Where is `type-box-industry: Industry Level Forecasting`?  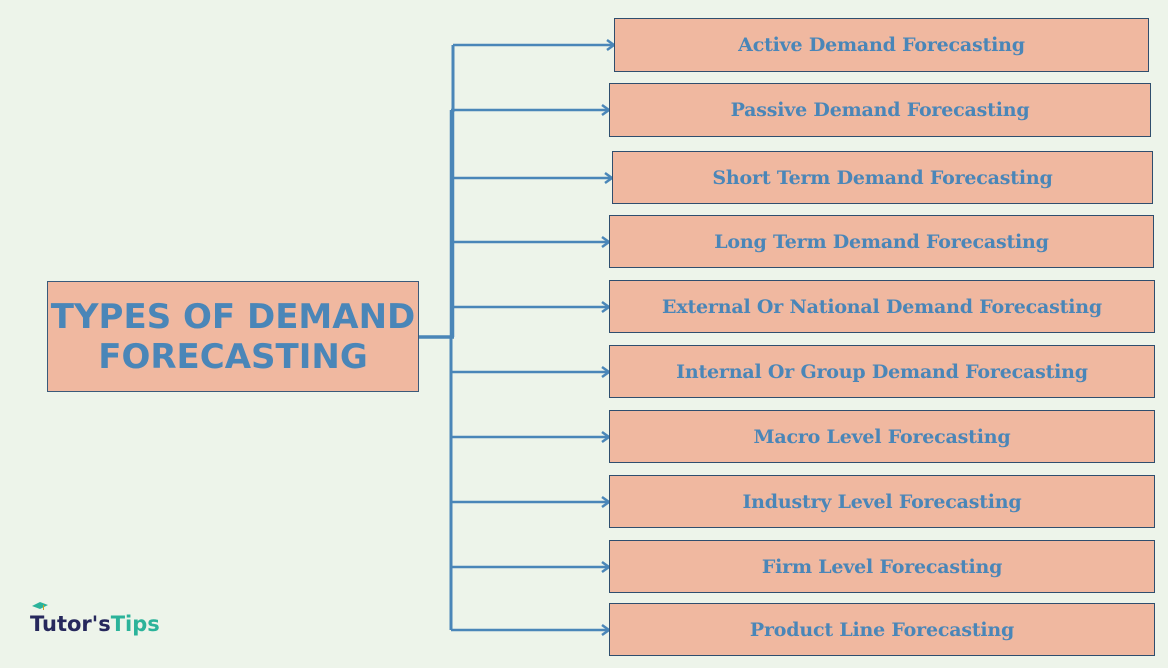 type-box-industry: Industry Level Forecasting is located at coordinates (882, 501).